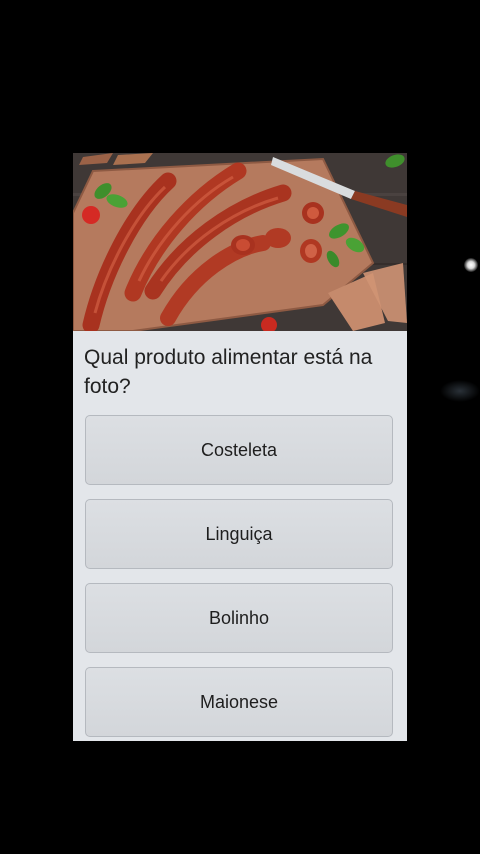 This screenshot has height=854, width=480. I want to click on answer-button-maionese: Maionese, so click(239, 702).